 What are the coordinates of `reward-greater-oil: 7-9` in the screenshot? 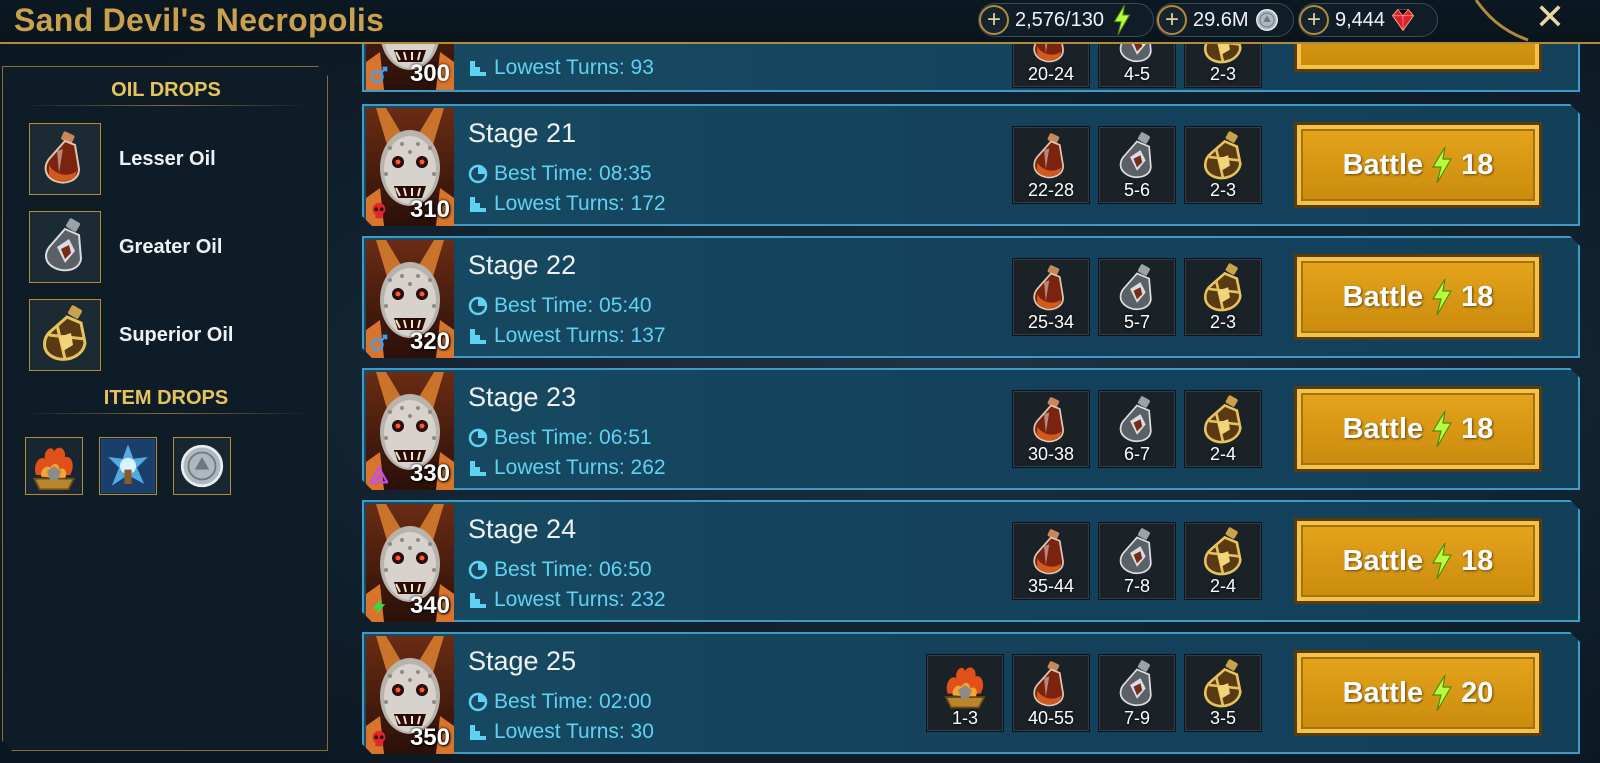 It's located at (1137, 693).